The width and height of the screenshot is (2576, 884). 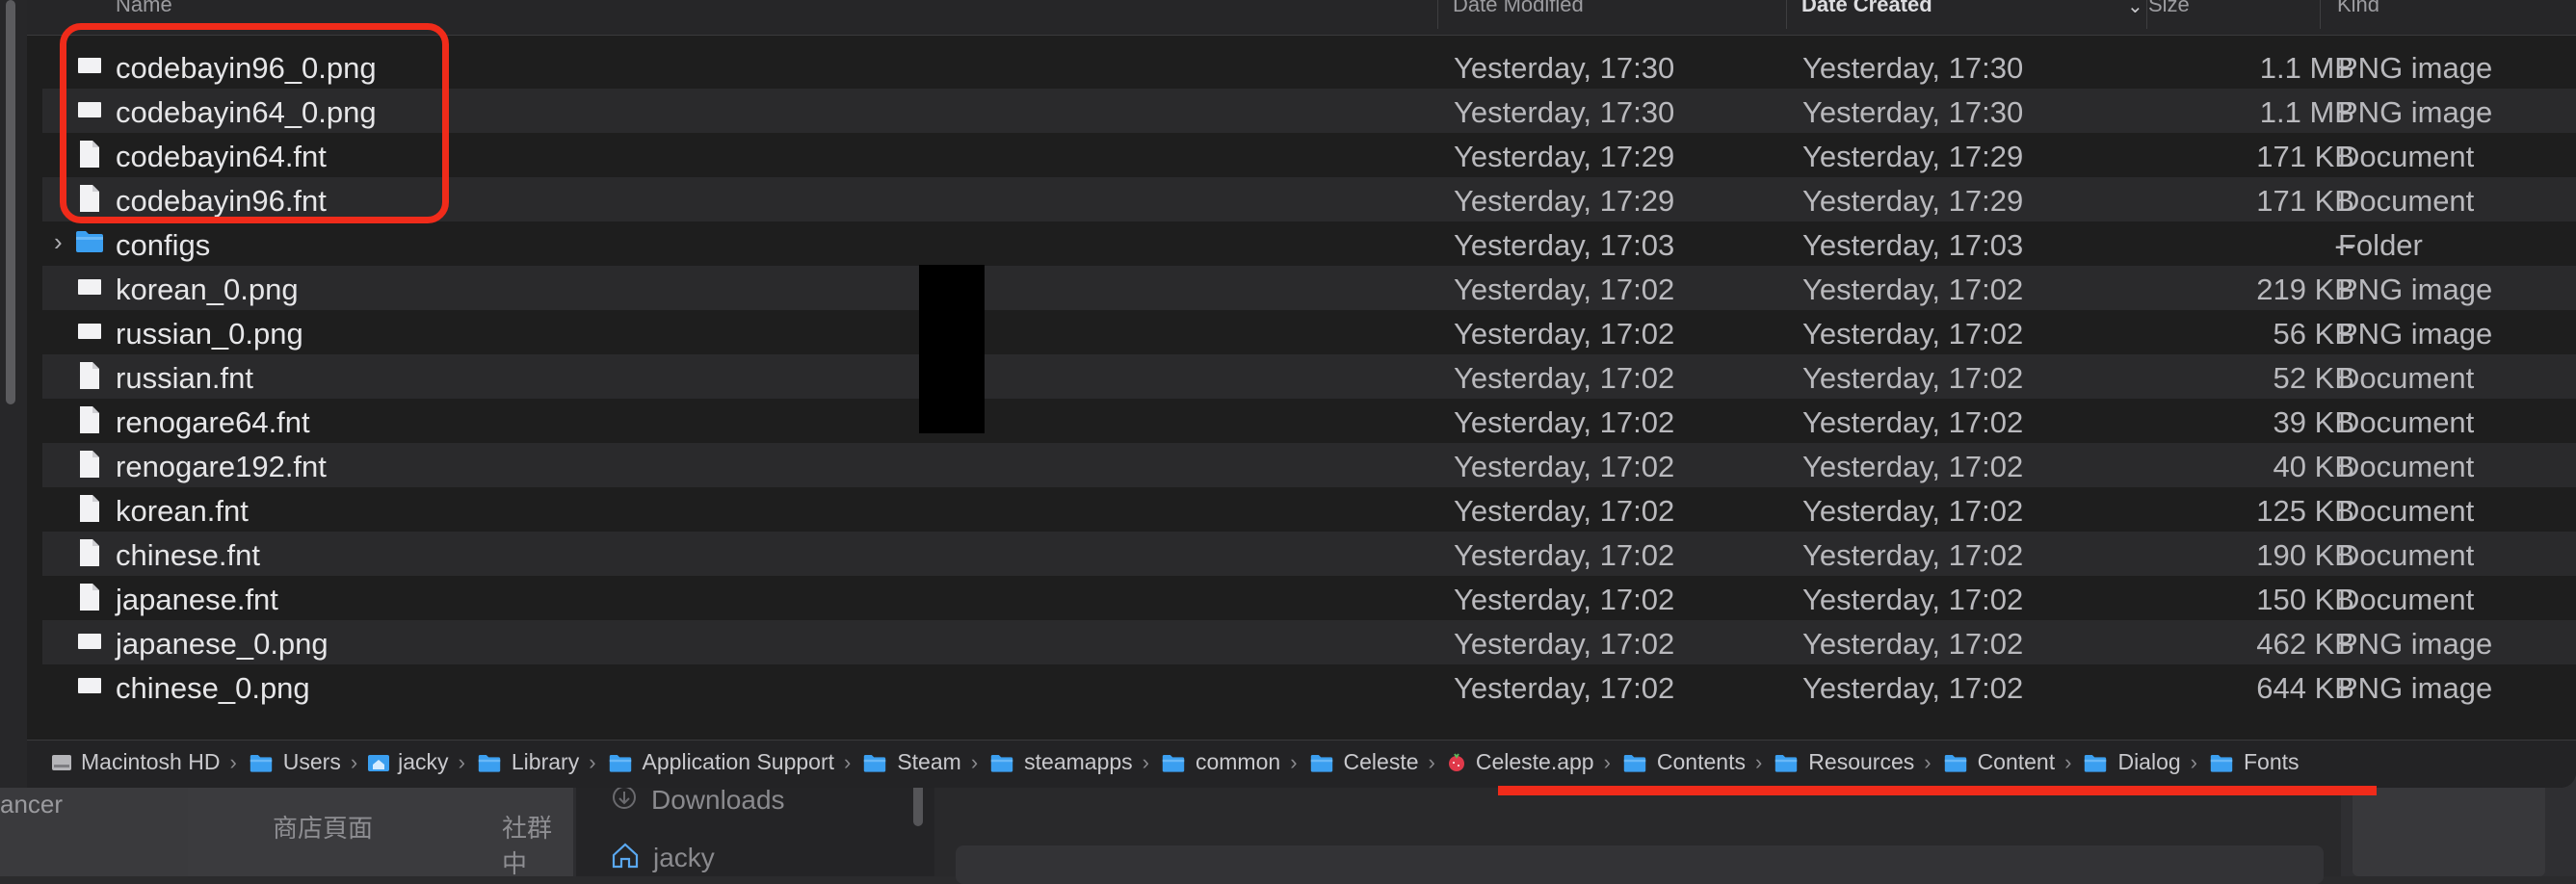 What do you see at coordinates (1518, 10) in the screenshot?
I see `column-date-modified: Date Modified` at bounding box center [1518, 10].